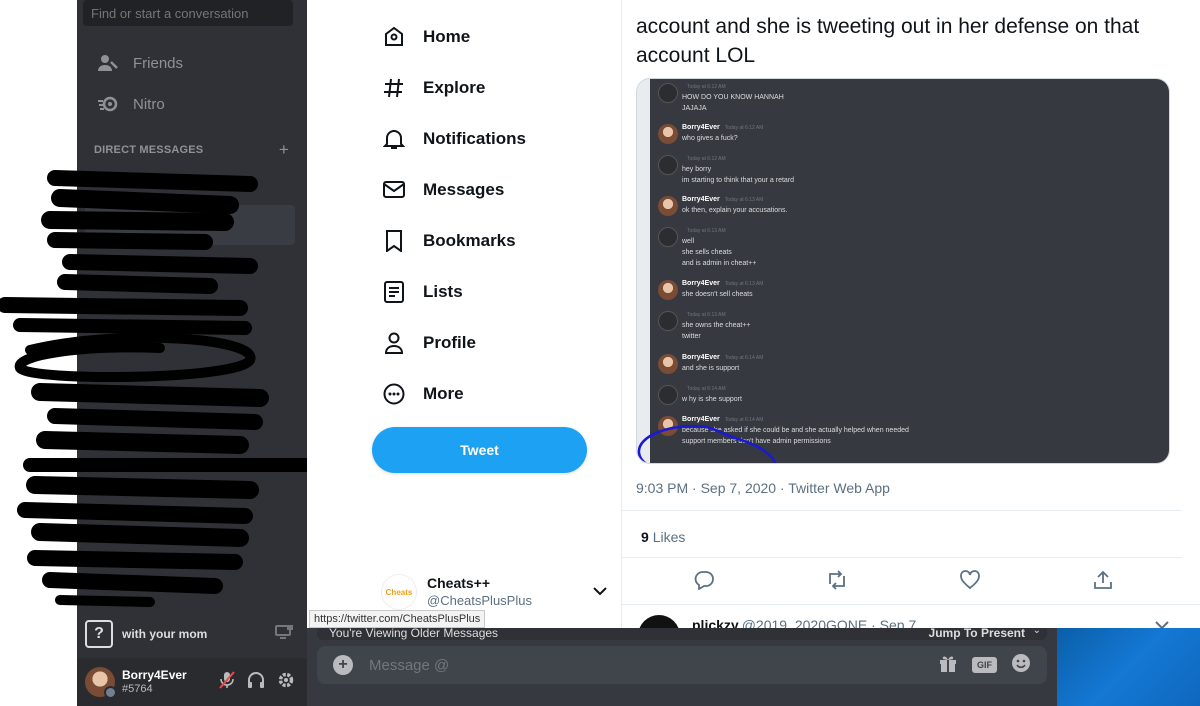 The height and width of the screenshot is (706, 1200). I want to click on nav-bookmarks-label: Bookmarks, so click(469, 240).